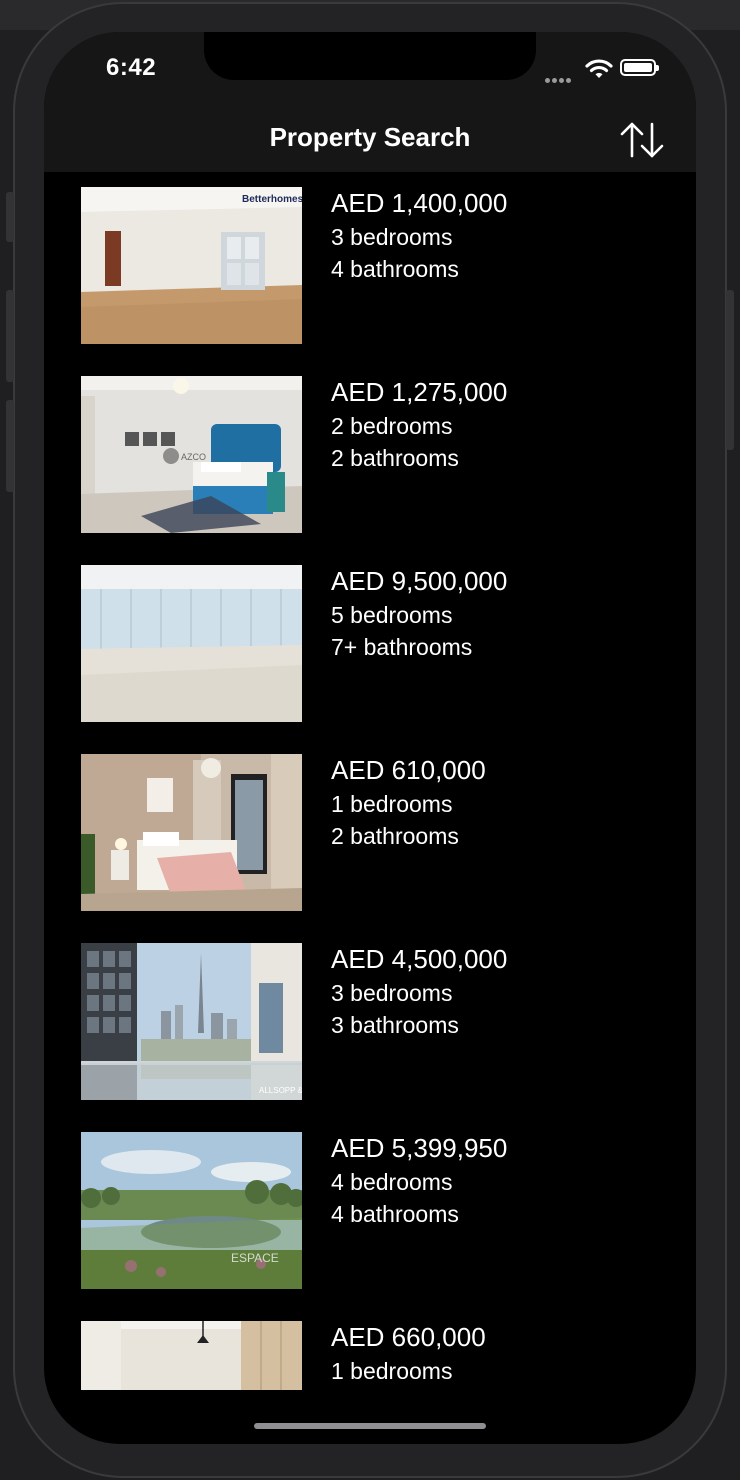 The height and width of the screenshot is (1480, 740). Describe the element at coordinates (193, 457) in the screenshot. I see `photo-watermark: AZCO` at that location.